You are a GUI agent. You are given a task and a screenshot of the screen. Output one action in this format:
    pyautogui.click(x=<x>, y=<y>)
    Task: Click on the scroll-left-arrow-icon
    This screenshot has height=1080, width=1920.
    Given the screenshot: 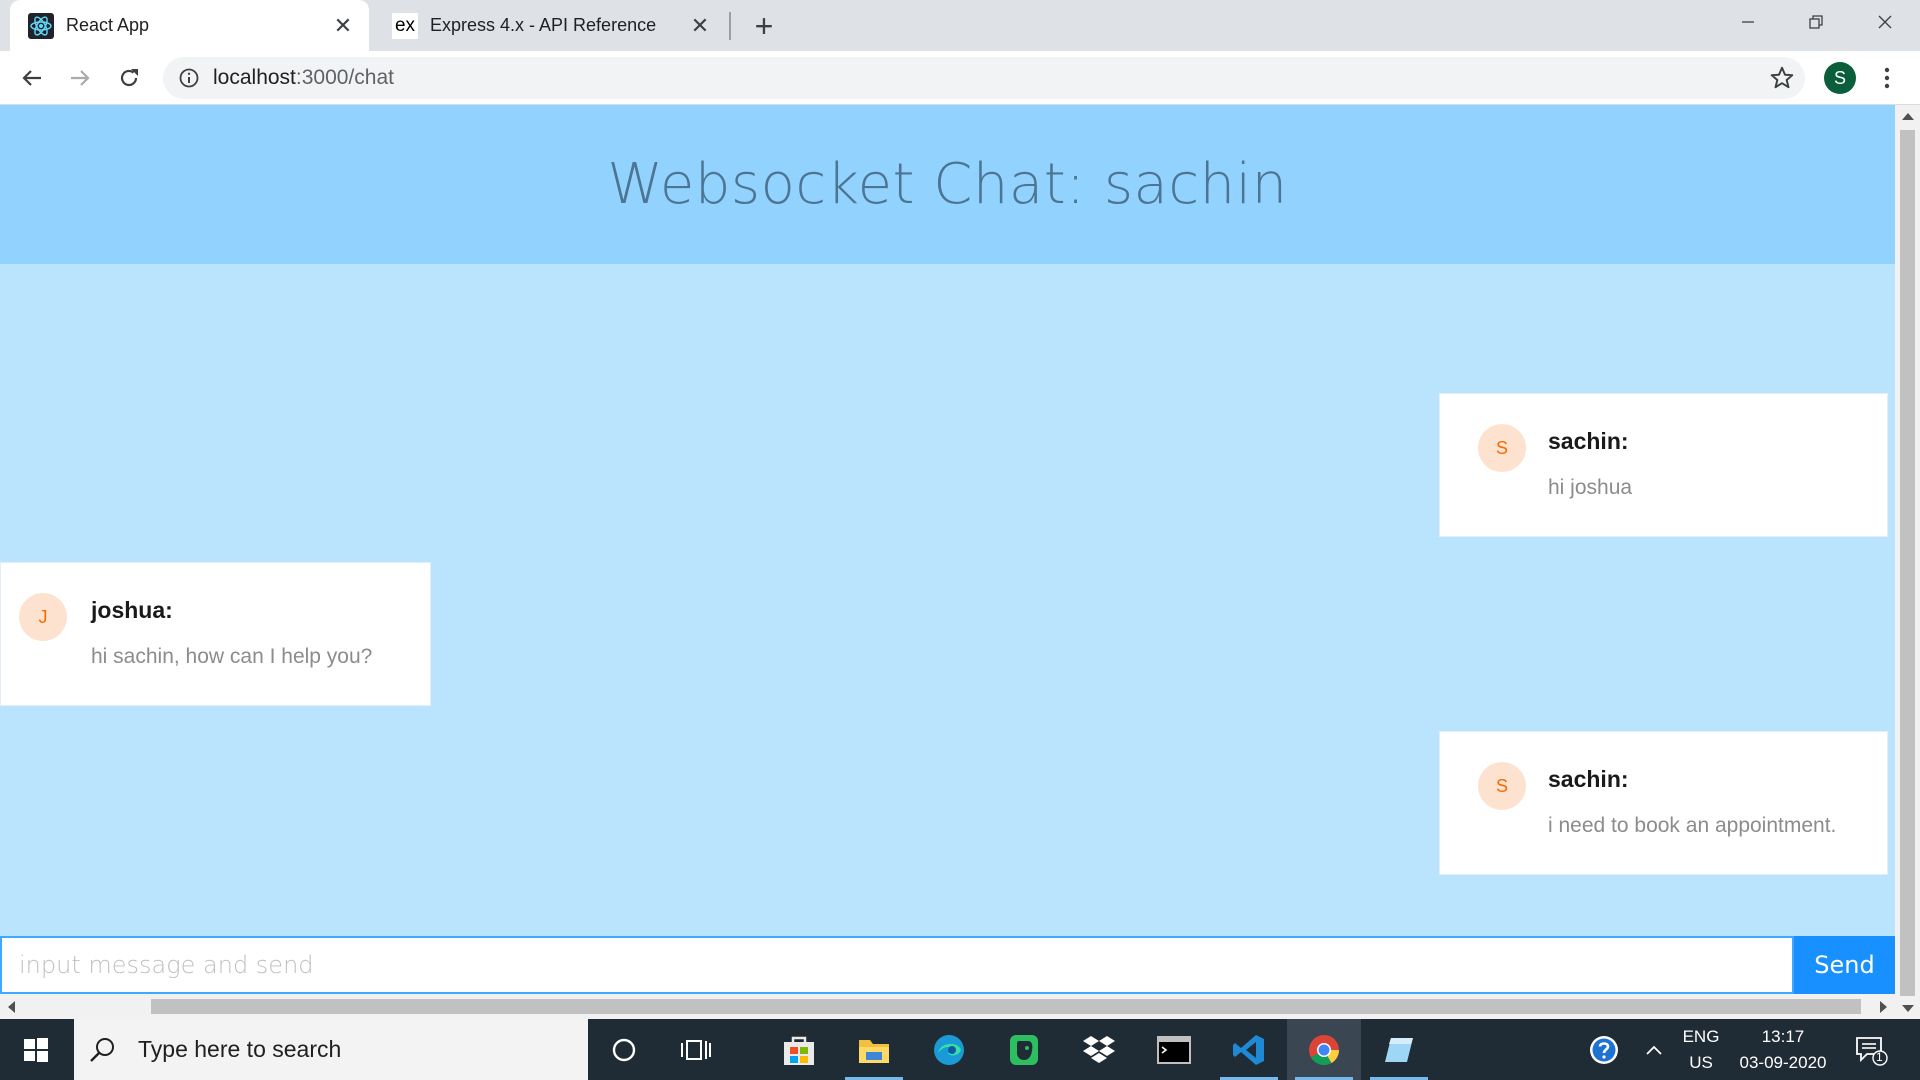 What is the action you would take?
    pyautogui.click(x=11, y=1007)
    